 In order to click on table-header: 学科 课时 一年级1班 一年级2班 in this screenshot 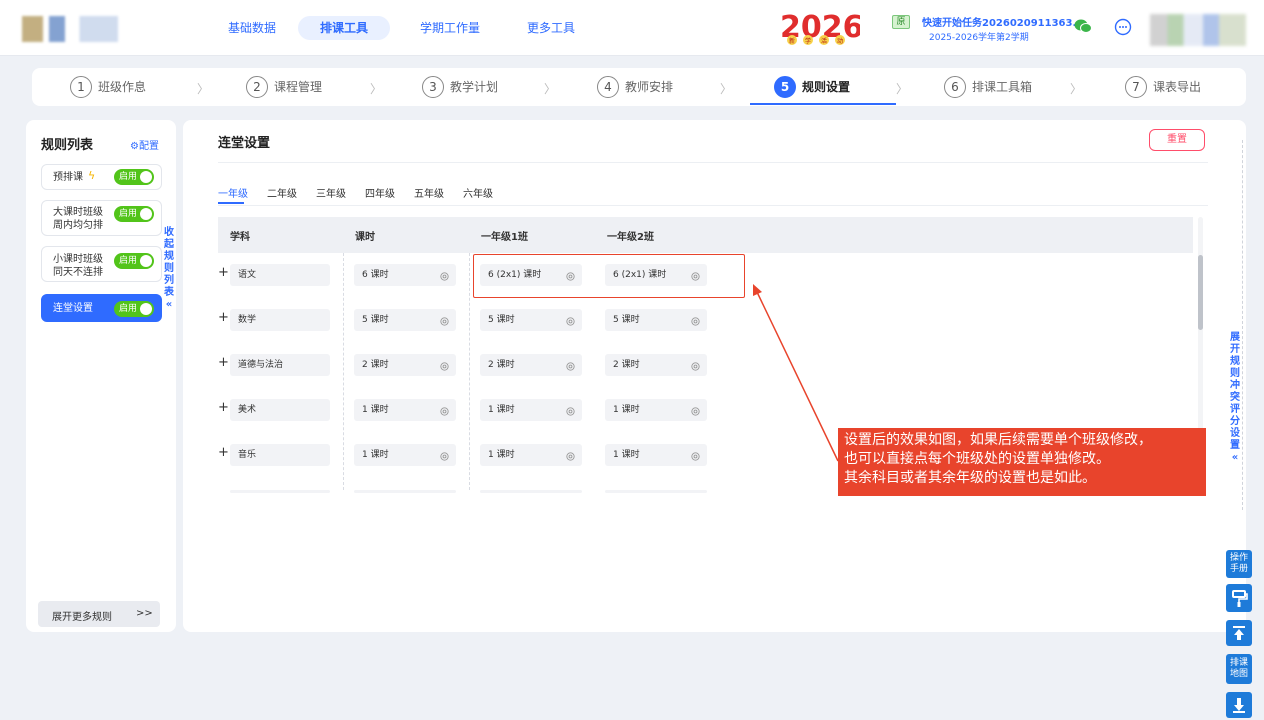, I will do `click(705, 235)`.